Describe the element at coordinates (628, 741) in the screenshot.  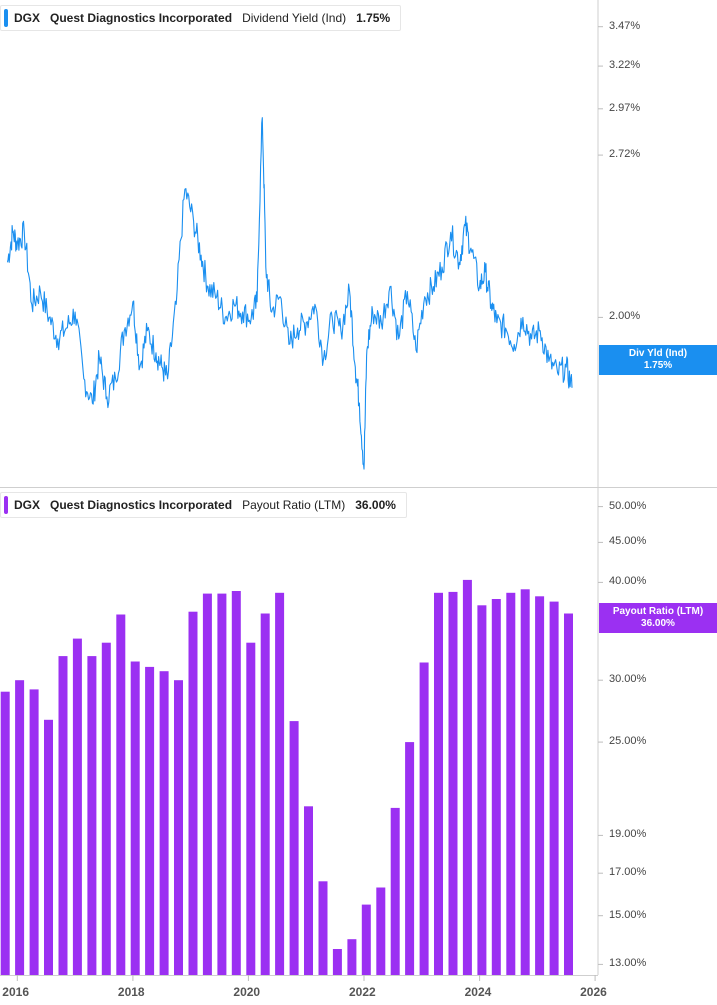
I see `bottom-y-tick-label: 25.00%` at that location.